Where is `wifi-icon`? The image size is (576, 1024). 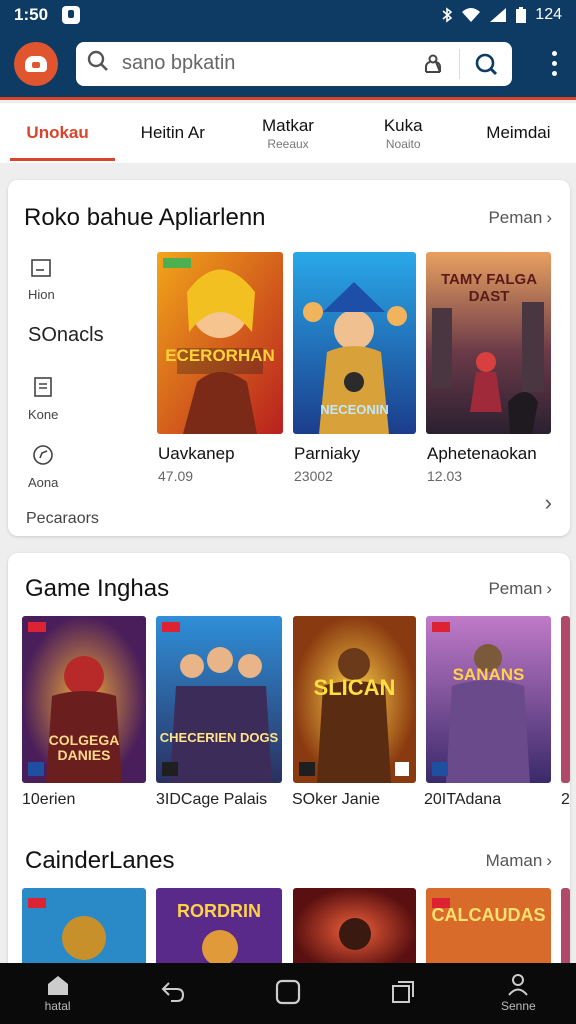
wifi-icon is located at coordinates (471, 15).